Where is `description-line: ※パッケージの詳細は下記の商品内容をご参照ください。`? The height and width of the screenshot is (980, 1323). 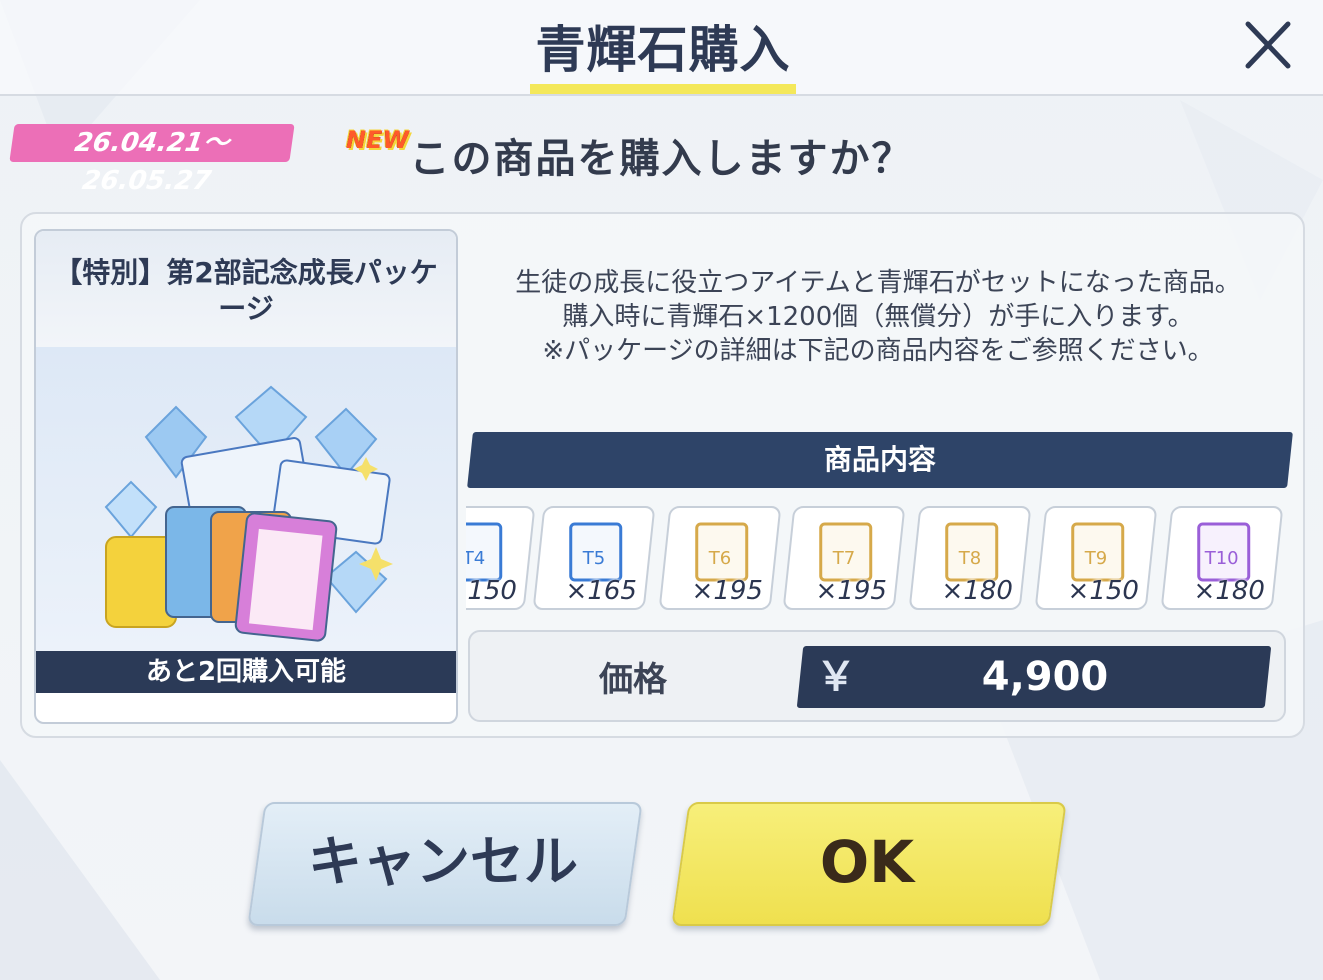 description-line: ※パッケージの詳細は下記の商品内容をご参照ください。 is located at coordinates (878, 351).